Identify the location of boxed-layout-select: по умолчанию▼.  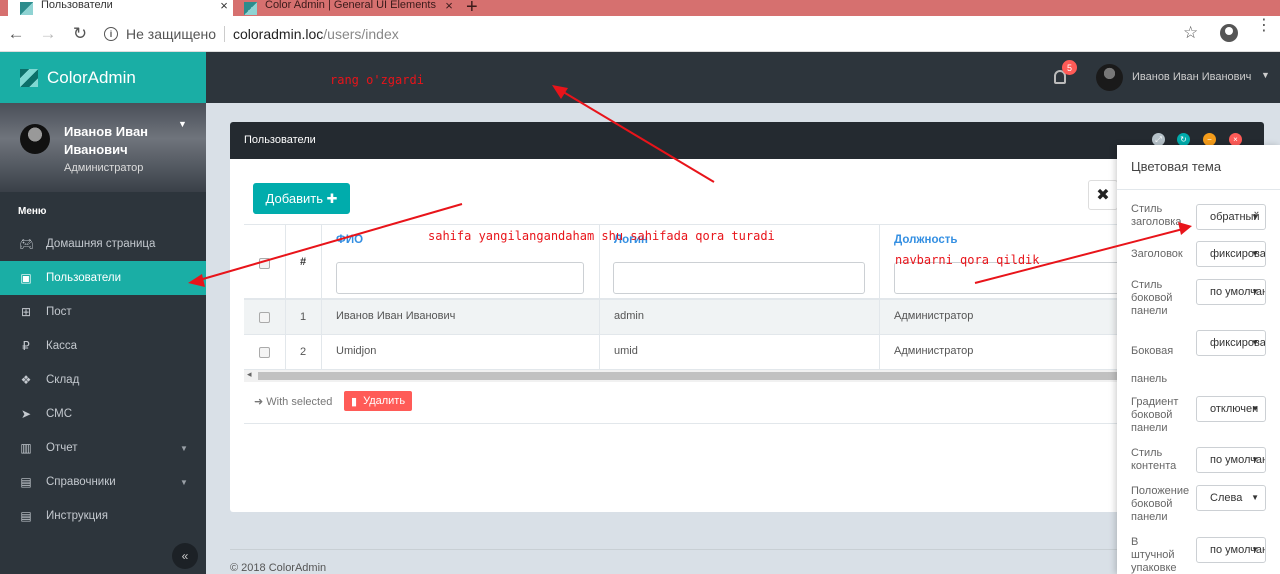
(1231, 550).